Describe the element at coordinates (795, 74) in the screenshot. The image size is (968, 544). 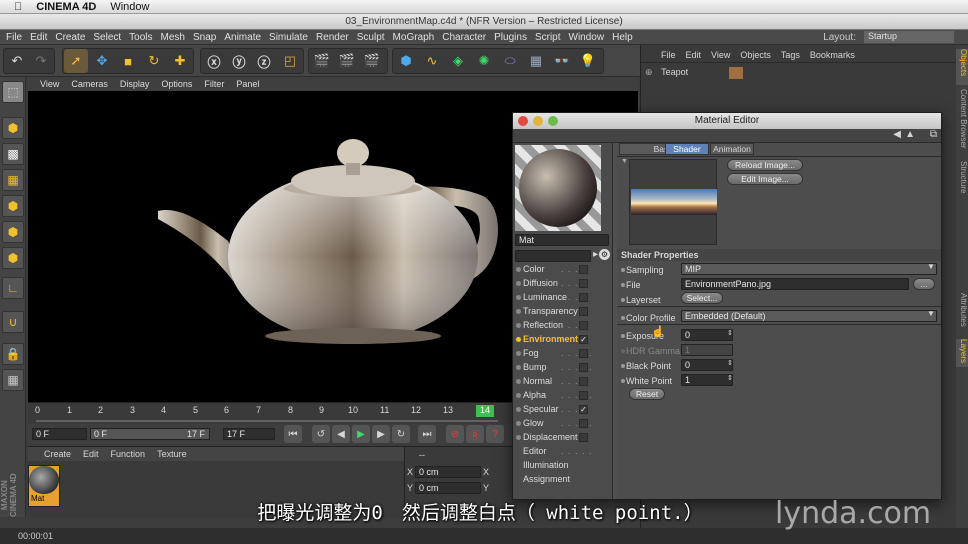
I see `object-row-teapot: ⊕ Teapot` at that location.